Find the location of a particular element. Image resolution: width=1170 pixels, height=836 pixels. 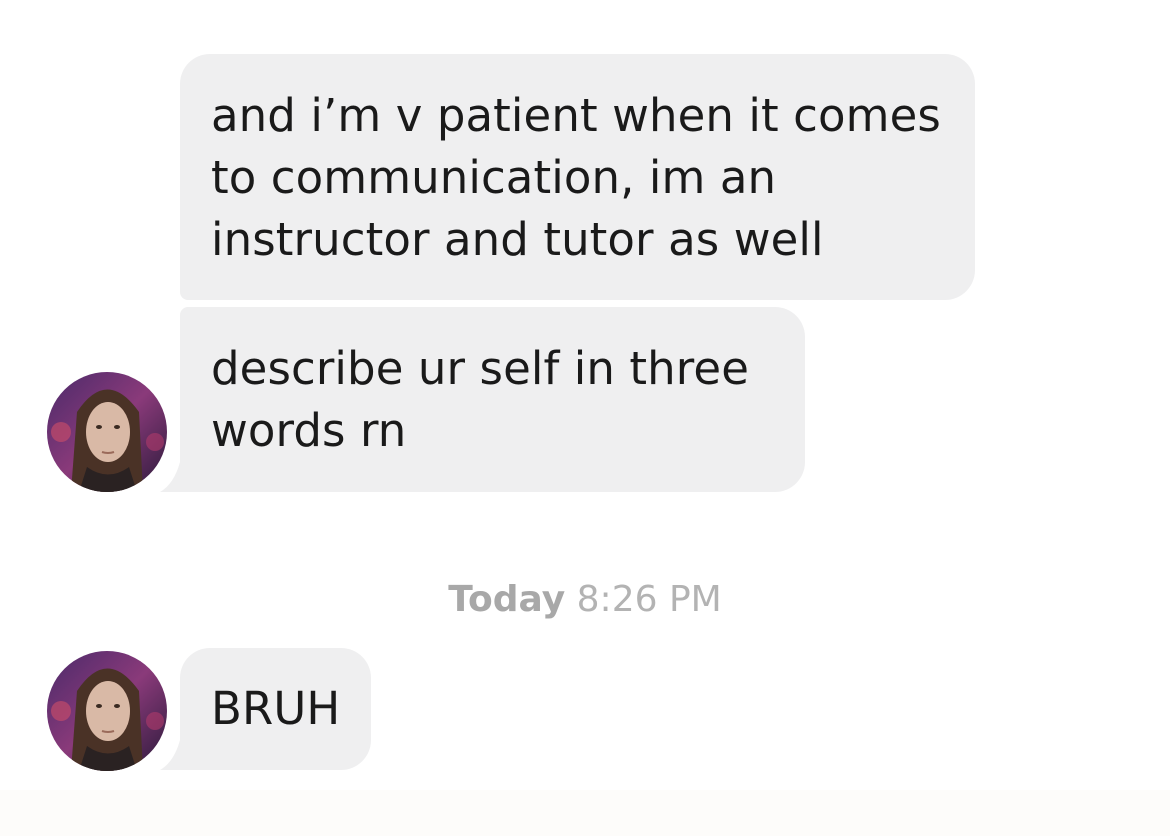

message-text: BRUH is located at coordinates (276, 708).